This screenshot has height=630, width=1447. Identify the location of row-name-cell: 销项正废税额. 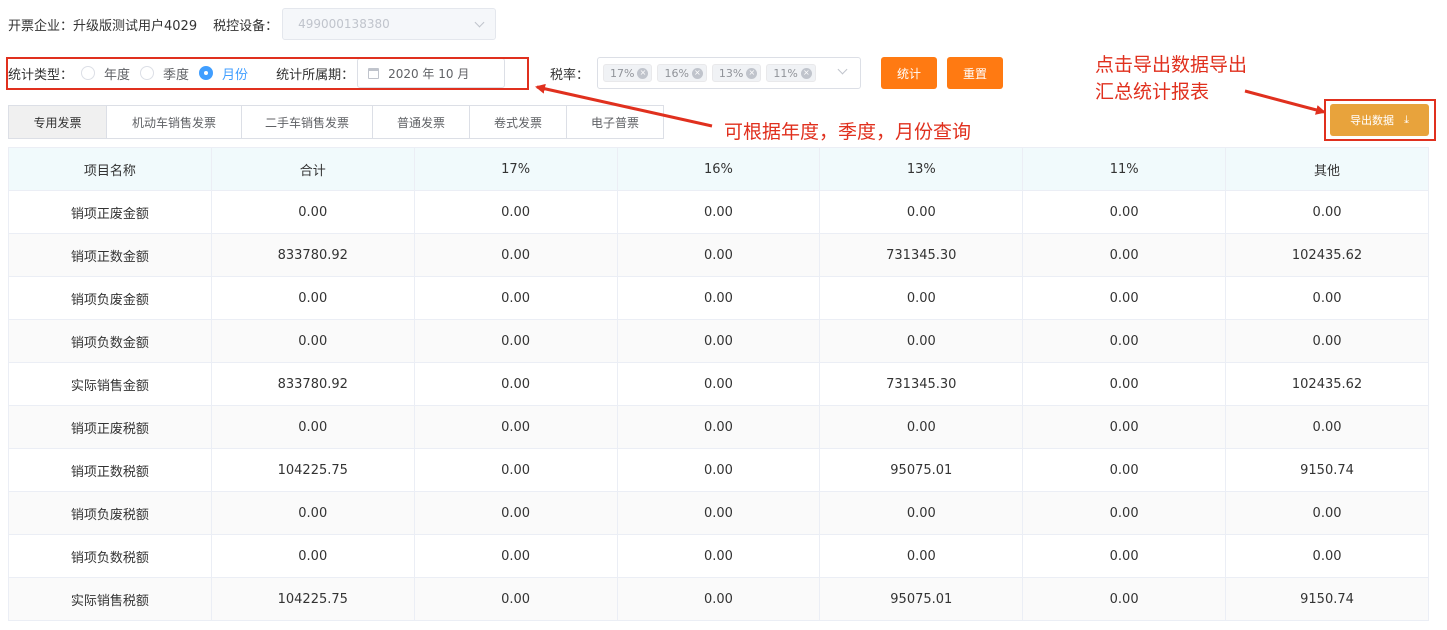
(110, 427).